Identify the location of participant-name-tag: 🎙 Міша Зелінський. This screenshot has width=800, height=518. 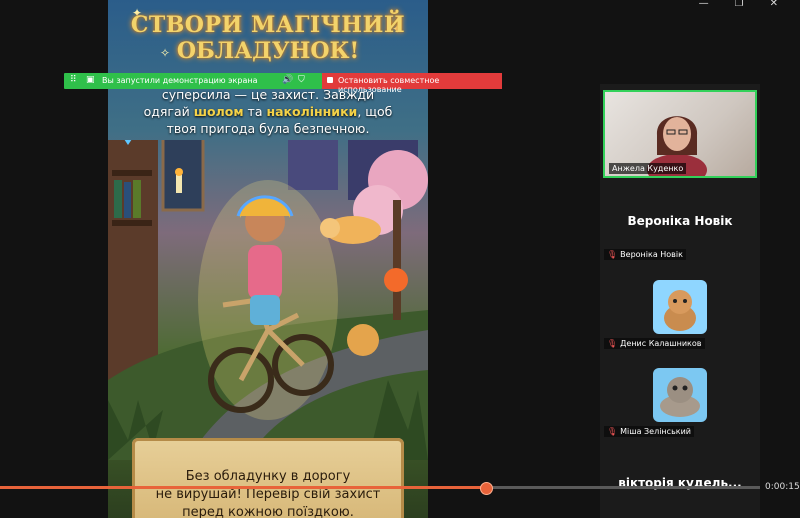
(649, 431).